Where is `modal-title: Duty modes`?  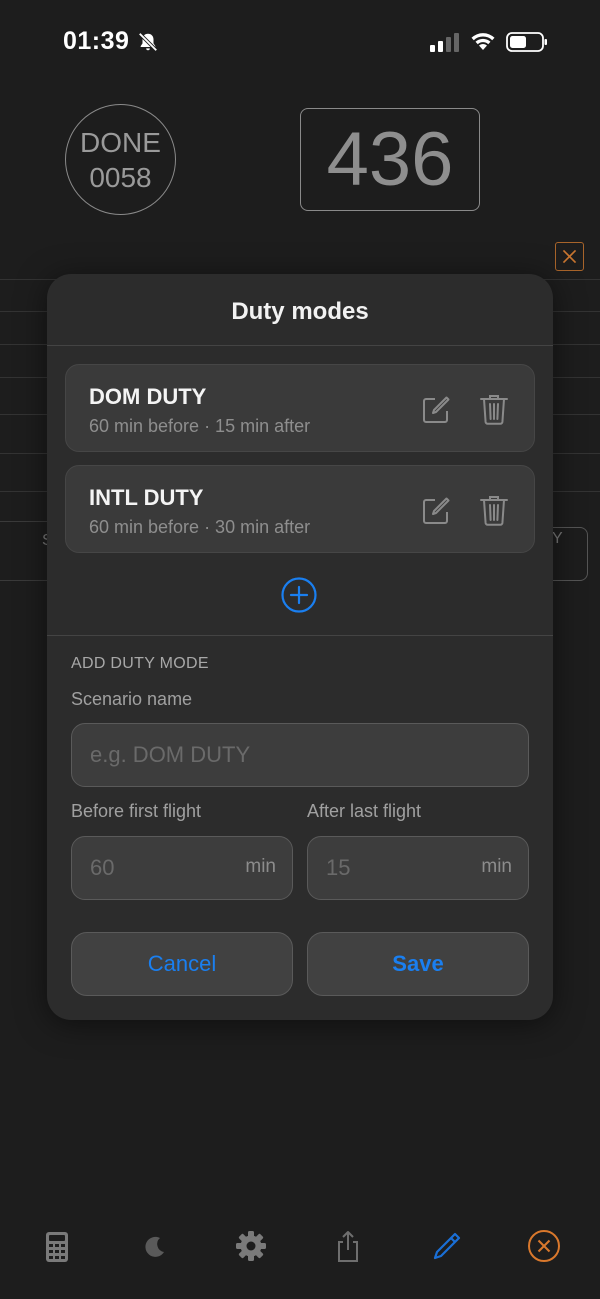 modal-title: Duty modes is located at coordinates (300, 311).